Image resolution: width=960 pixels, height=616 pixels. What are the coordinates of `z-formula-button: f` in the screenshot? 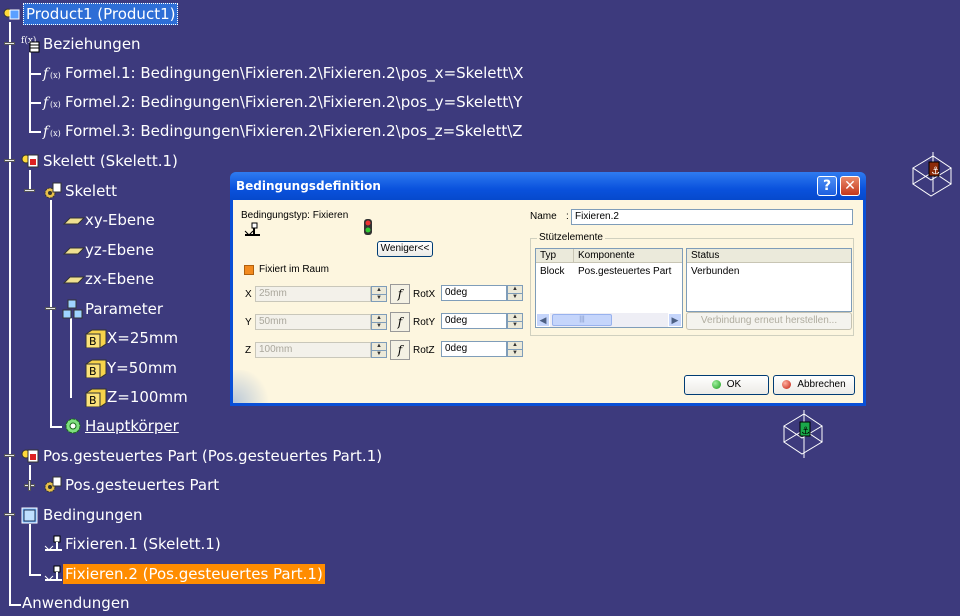 It's located at (400, 350).